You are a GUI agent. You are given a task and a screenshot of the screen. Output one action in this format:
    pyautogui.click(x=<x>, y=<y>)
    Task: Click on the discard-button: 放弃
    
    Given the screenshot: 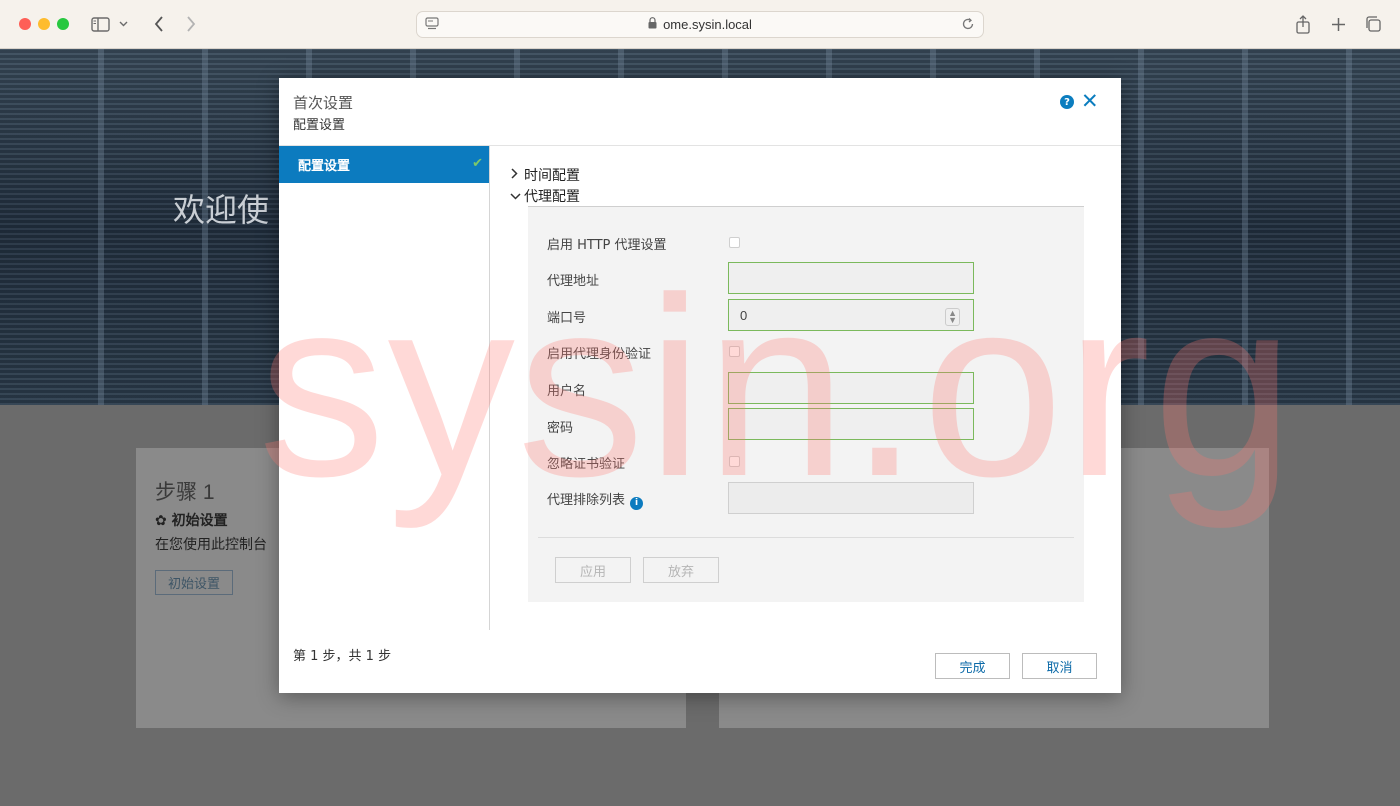 What is the action you would take?
    pyautogui.click(x=681, y=570)
    